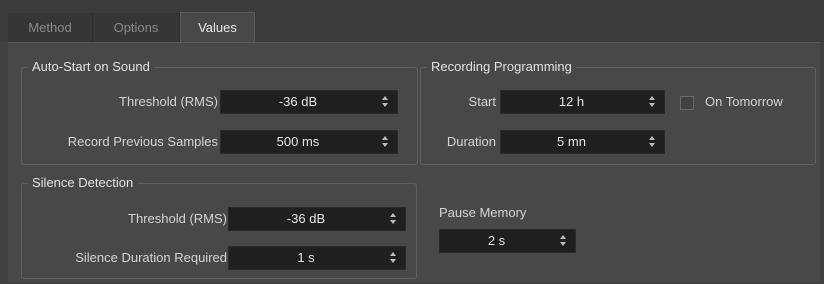 Image resolution: width=824 pixels, height=284 pixels. What do you see at coordinates (168, 101) in the screenshot?
I see `auto-start-threshold-label: Threshold (RMS)` at bounding box center [168, 101].